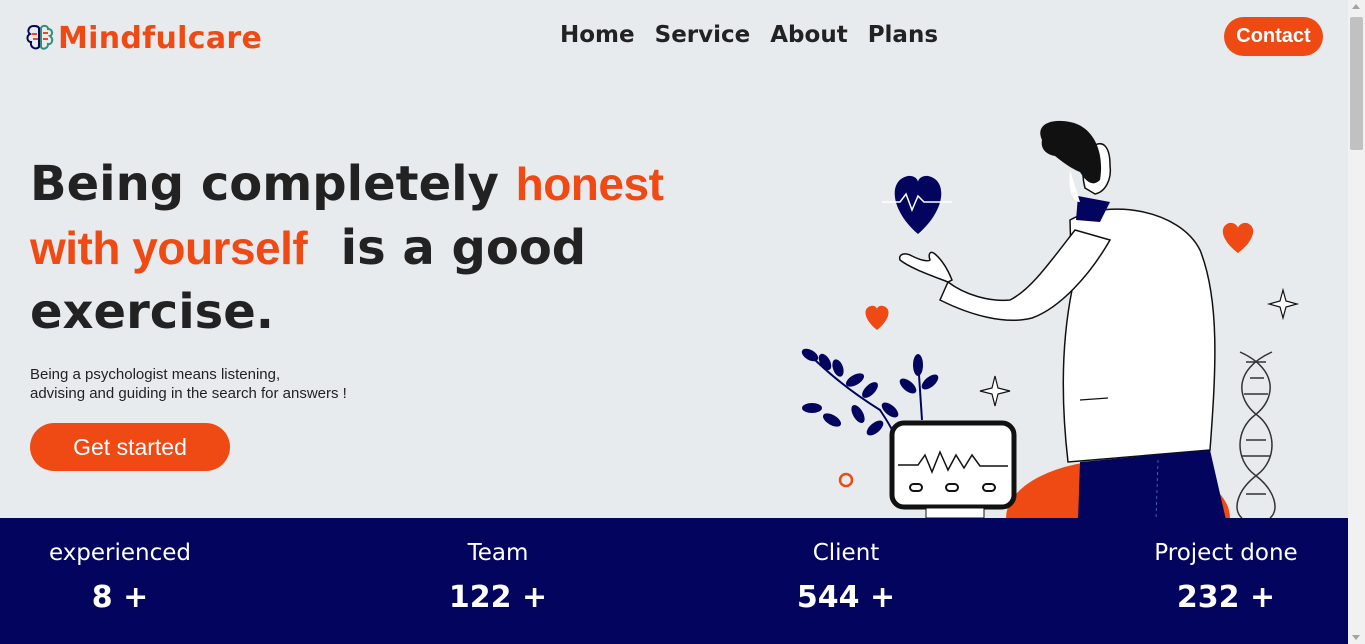  Describe the element at coordinates (169, 248) in the screenshot. I see `hero-title-accent2: with yourself` at that location.